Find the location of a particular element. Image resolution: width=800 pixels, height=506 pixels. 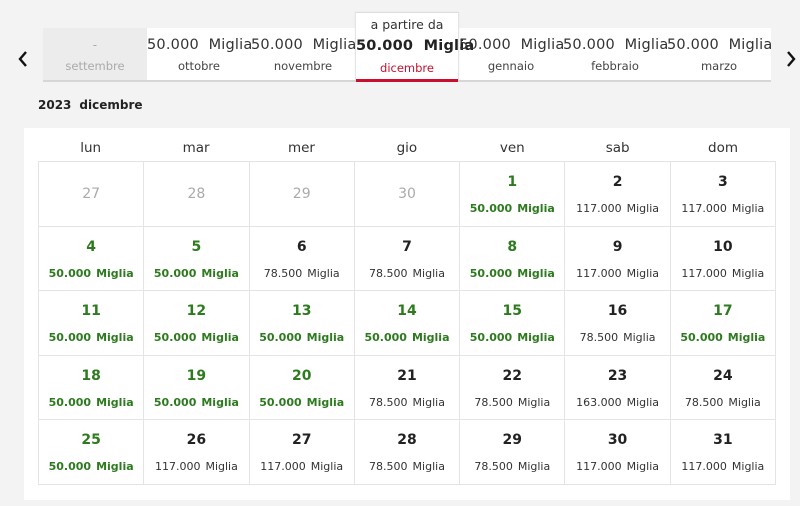

day-cell: 1 50.000 Miglia is located at coordinates (513, 194).